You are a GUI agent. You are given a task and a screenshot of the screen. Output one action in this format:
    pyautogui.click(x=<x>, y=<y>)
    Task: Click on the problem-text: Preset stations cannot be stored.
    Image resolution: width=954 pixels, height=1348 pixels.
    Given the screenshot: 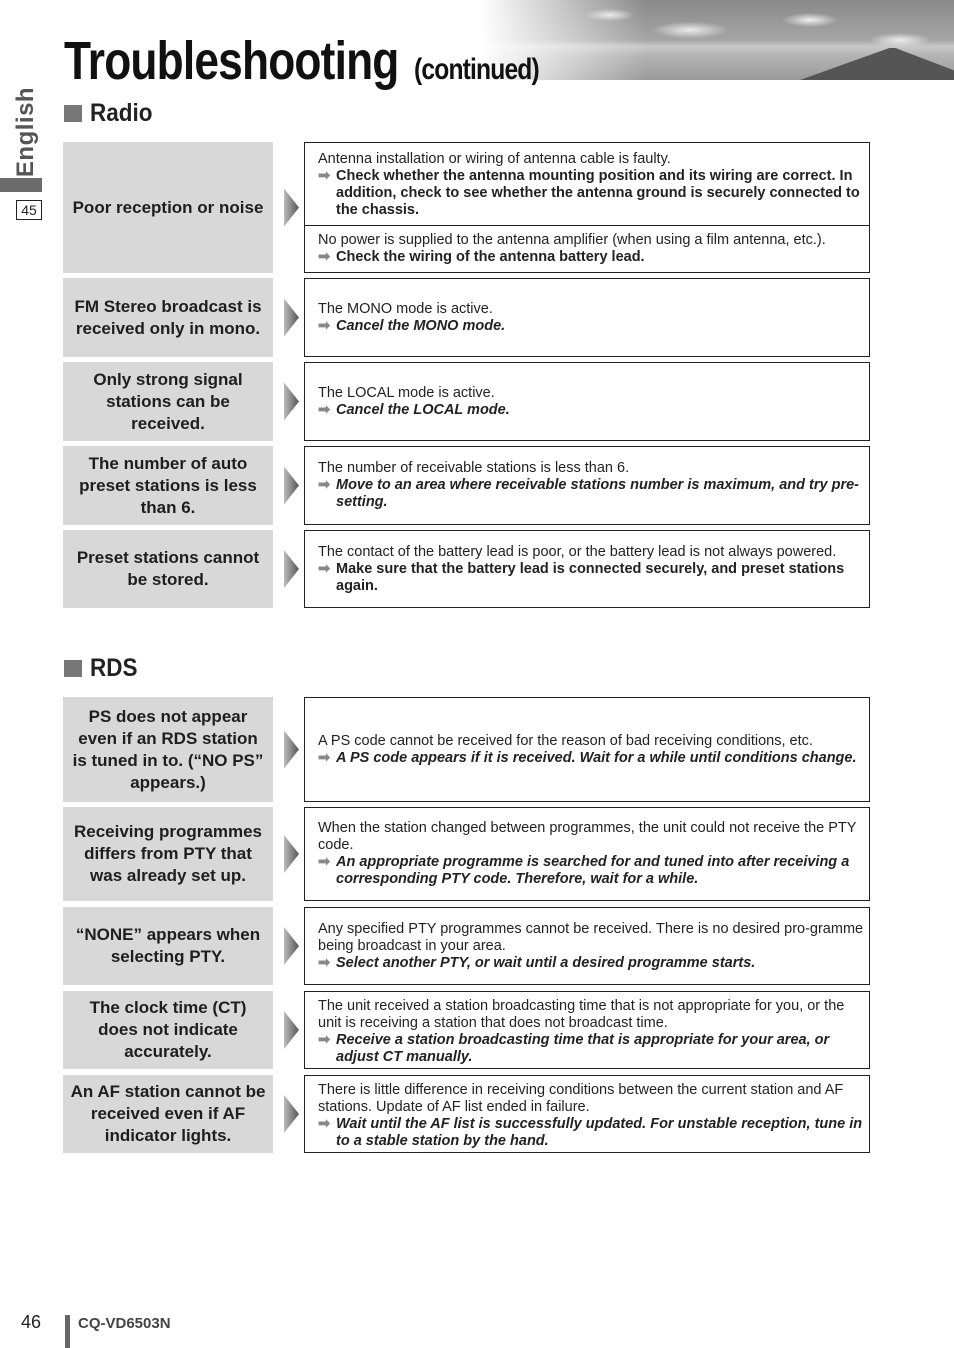 What is the action you would take?
    pyautogui.click(x=168, y=568)
    